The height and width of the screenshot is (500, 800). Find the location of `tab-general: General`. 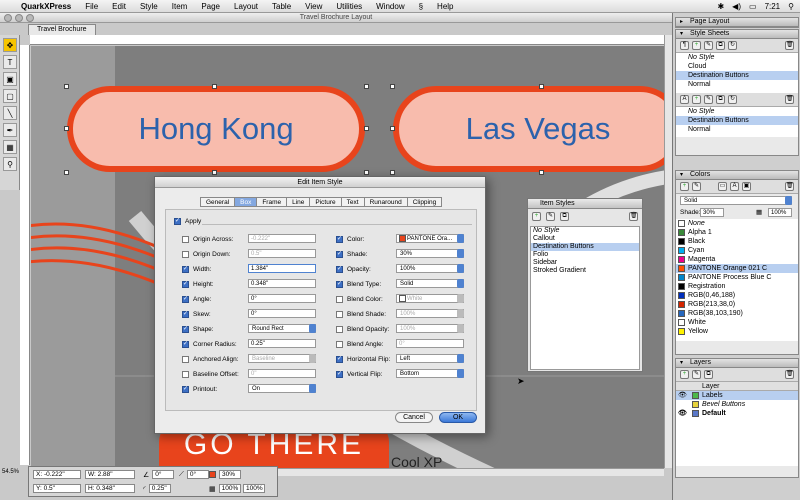

tab-general: General is located at coordinates (218, 202).